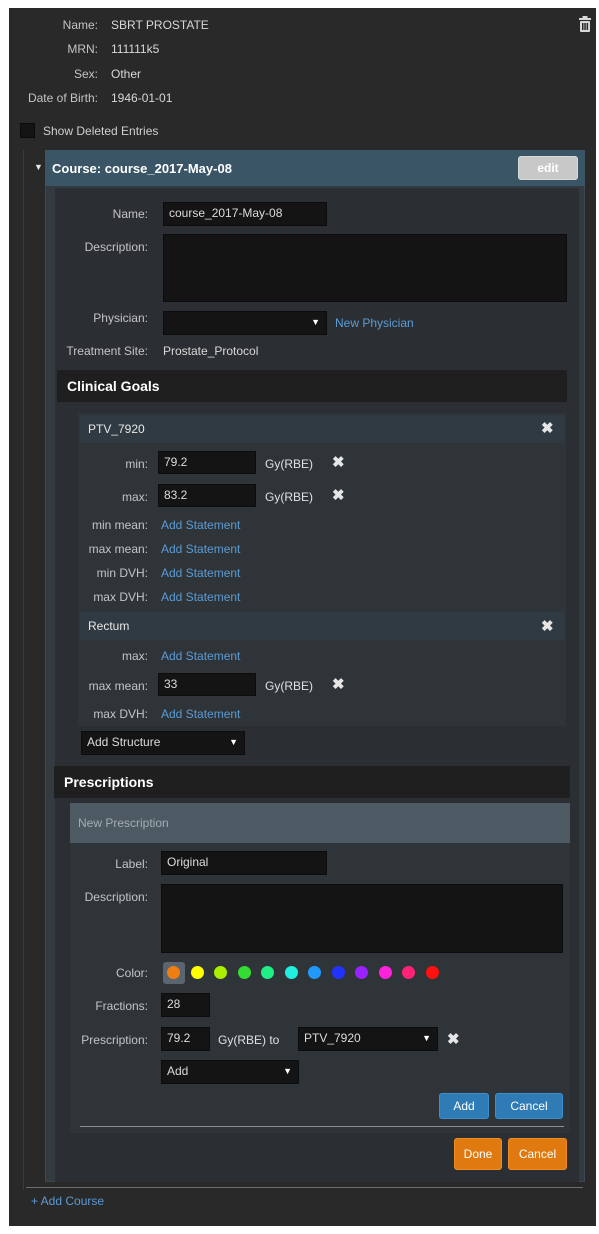 This screenshot has height=1234, width=599. Describe the element at coordinates (200, 656) in the screenshot. I see `rectum-max-add-statement: Add Statement` at that location.